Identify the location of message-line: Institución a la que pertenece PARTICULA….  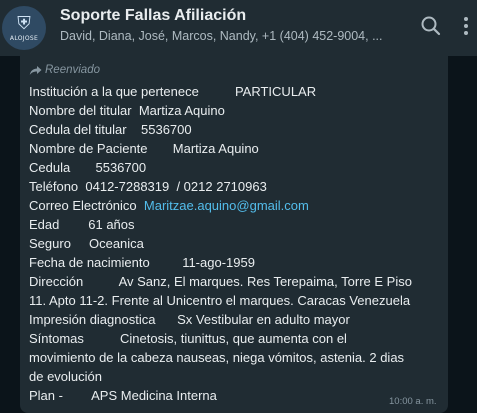
(173, 91).